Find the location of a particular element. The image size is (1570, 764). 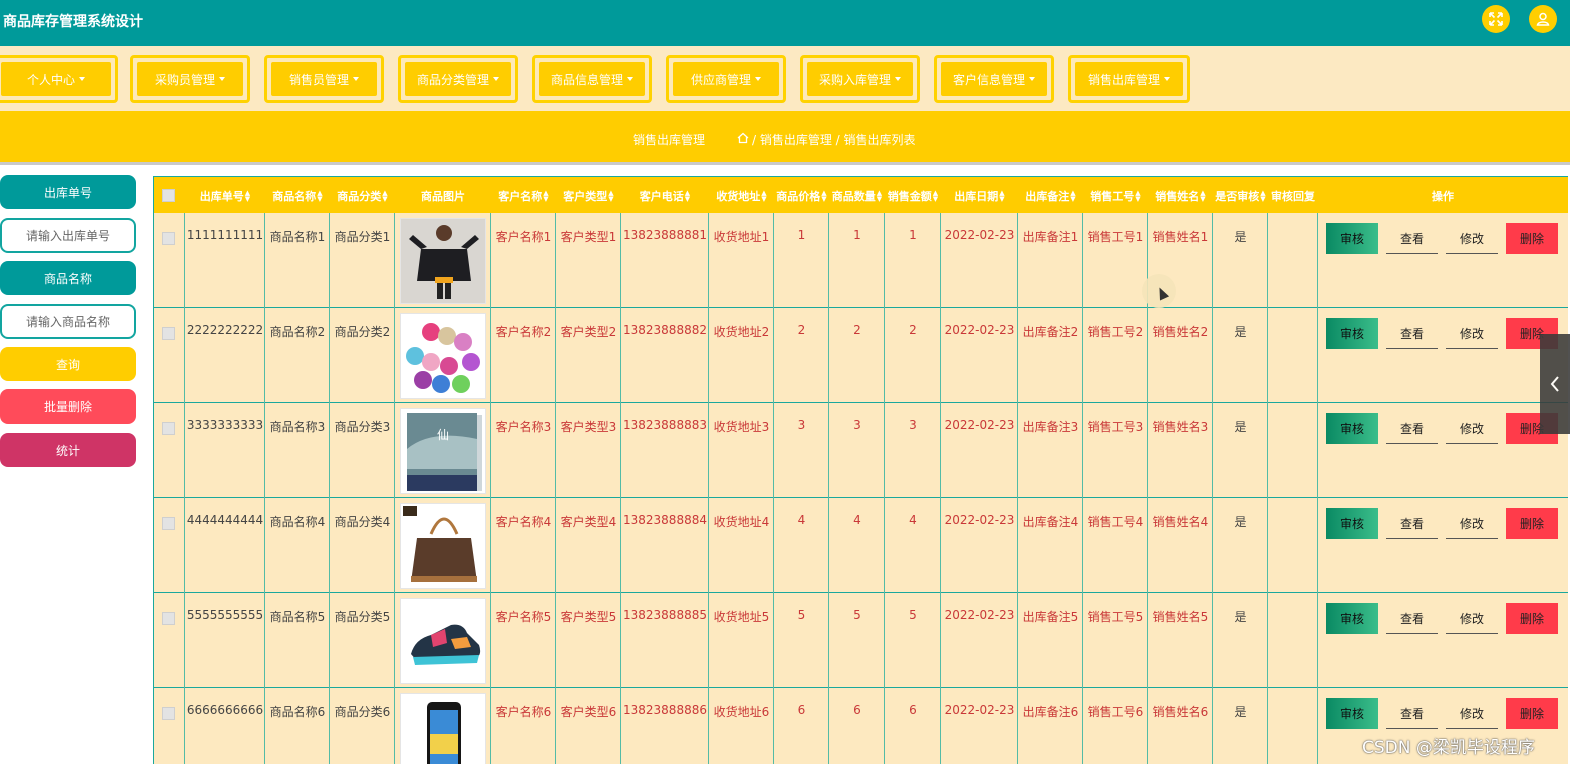

product-image: 仙 is located at coordinates (443, 451).